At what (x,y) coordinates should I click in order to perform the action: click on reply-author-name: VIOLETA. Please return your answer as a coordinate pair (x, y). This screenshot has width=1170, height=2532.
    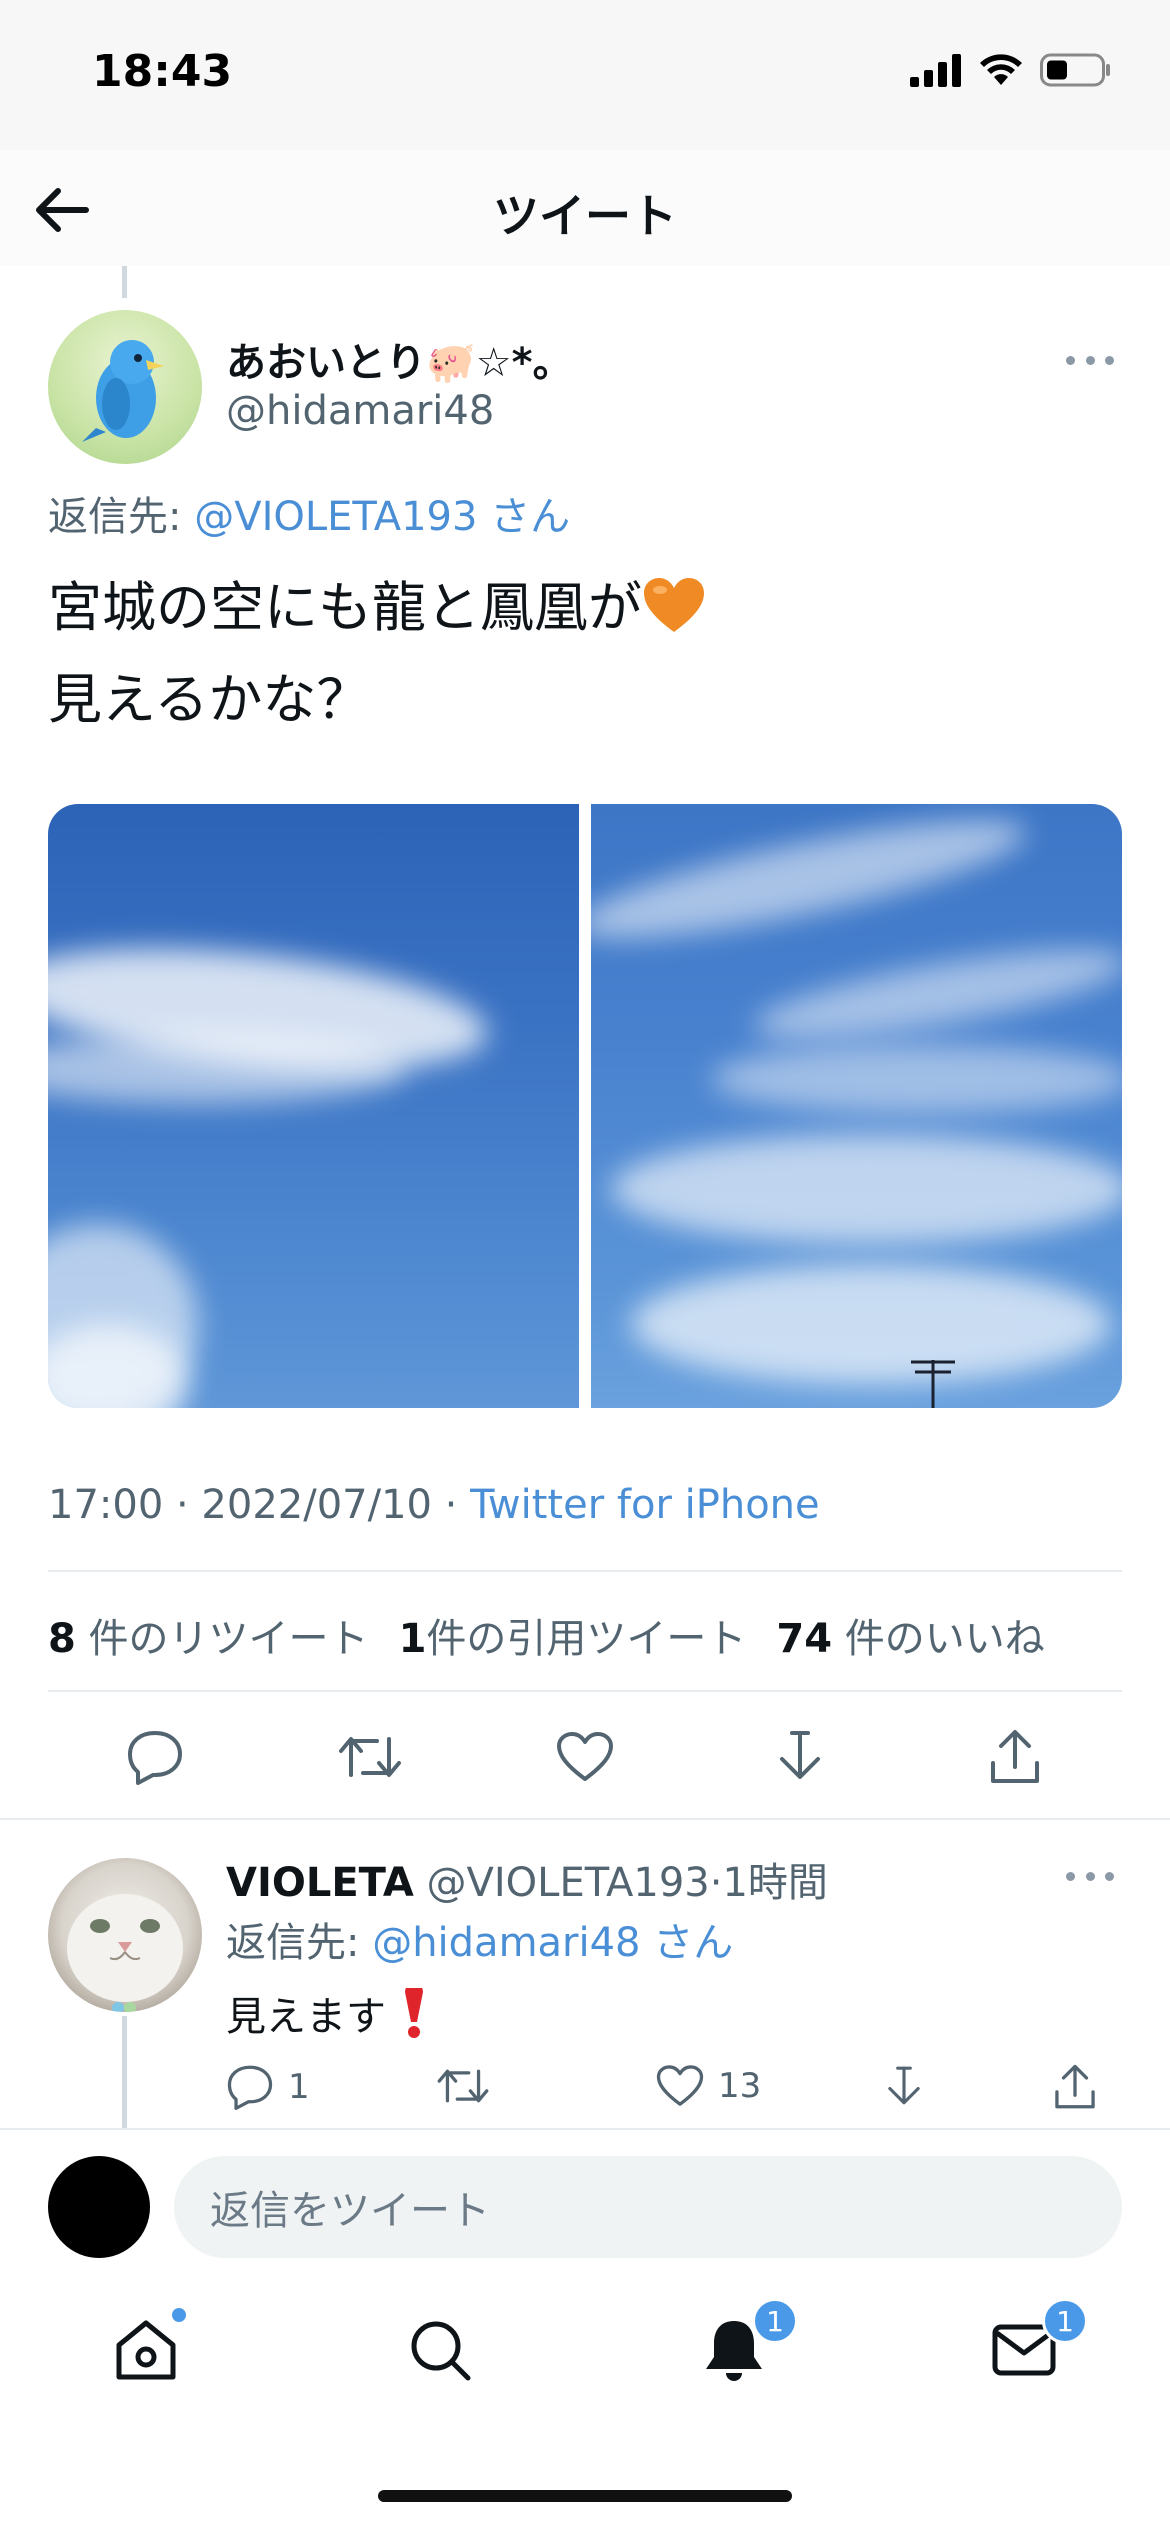
    Looking at the image, I should click on (320, 1883).